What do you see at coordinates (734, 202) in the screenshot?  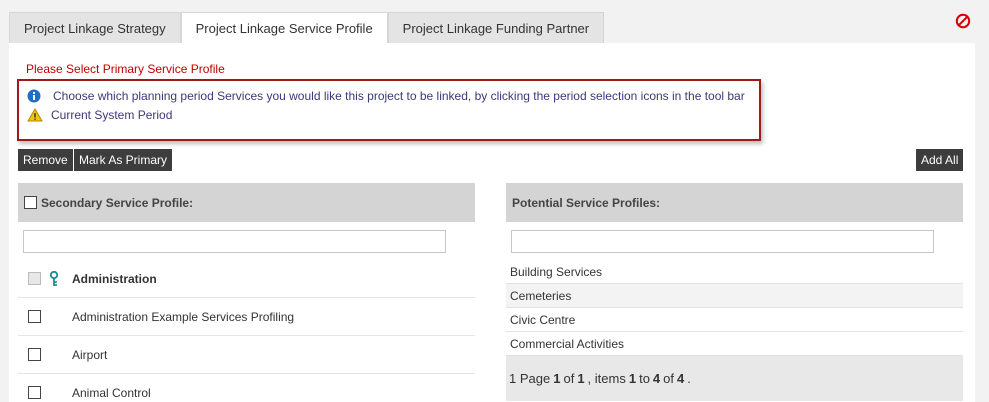 I see `potential-grid-header: Potential Service Profiles:` at bounding box center [734, 202].